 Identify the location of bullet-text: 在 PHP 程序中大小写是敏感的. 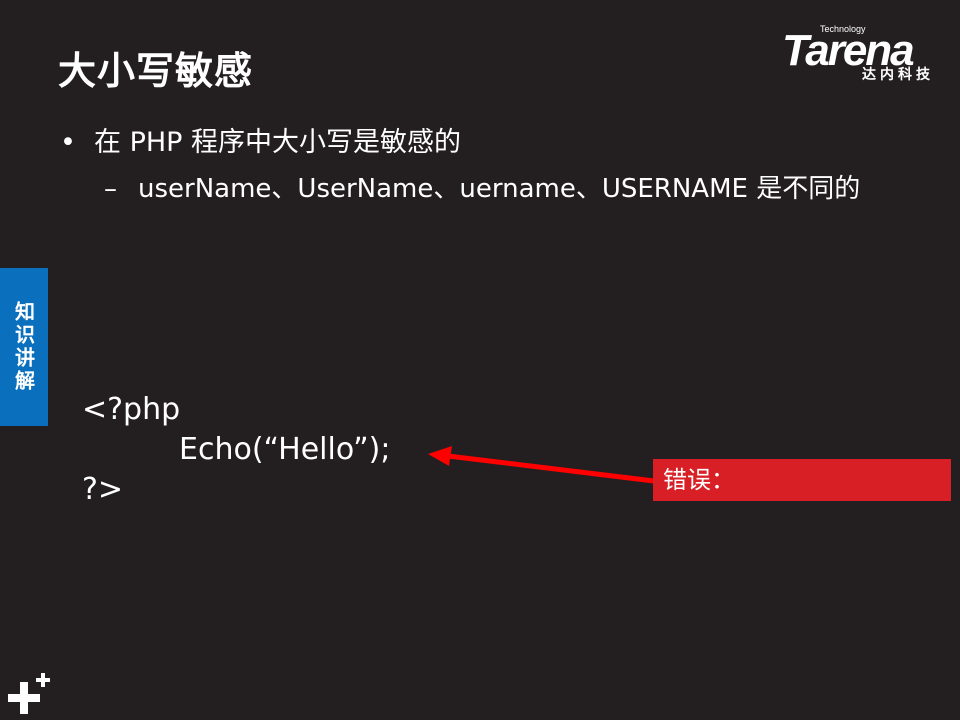
(278, 142).